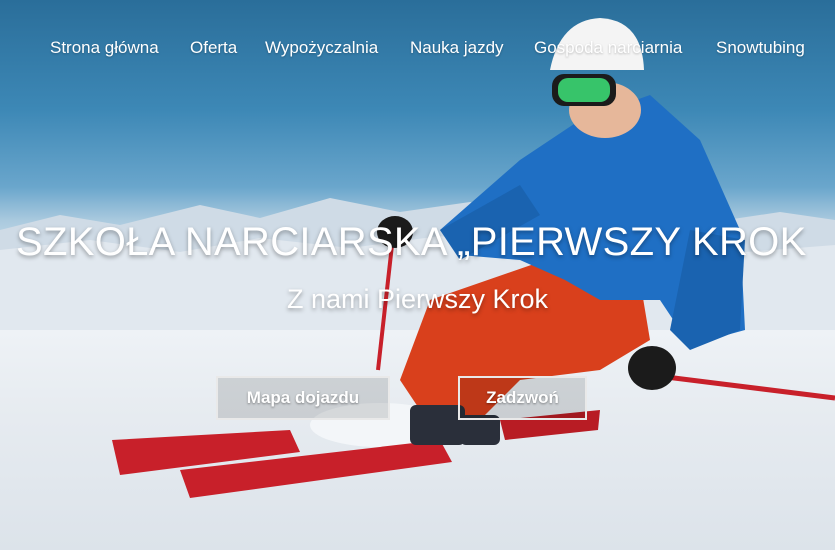  What do you see at coordinates (608, 48) in the screenshot?
I see `nav-item-inn: Gospoda narciarnia` at bounding box center [608, 48].